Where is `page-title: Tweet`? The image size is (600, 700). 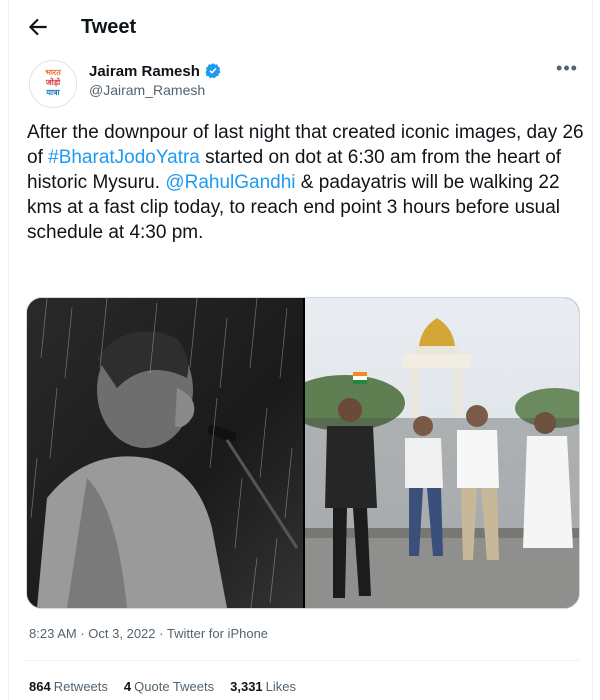
page-title: Tweet is located at coordinates (109, 27).